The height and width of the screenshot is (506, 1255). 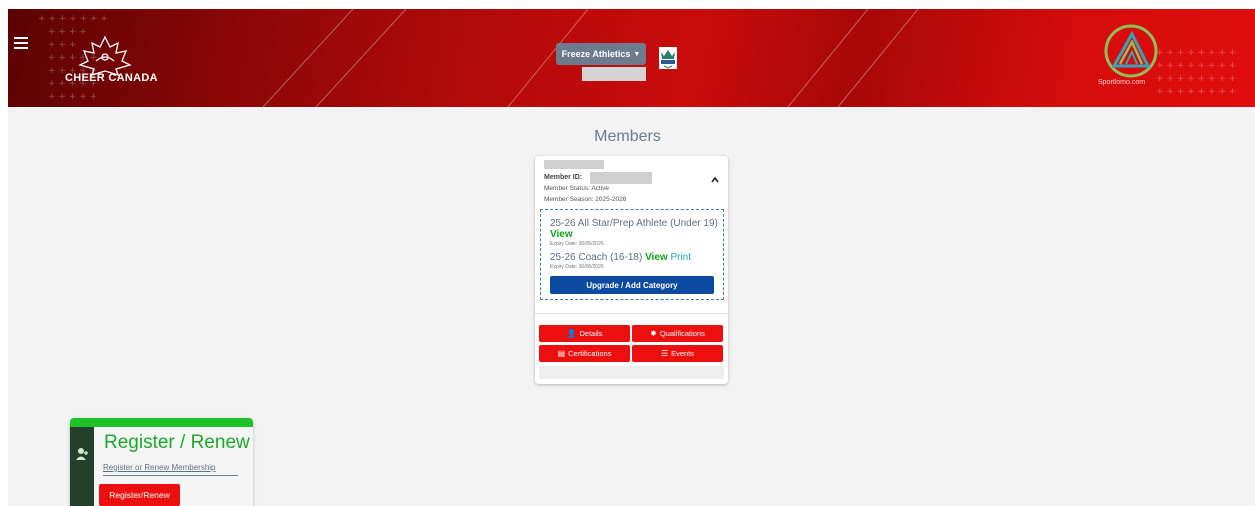 What do you see at coordinates (82, 466) in the screenshot?
I see `register-card-sidebar` at bounding box center [82, 466].